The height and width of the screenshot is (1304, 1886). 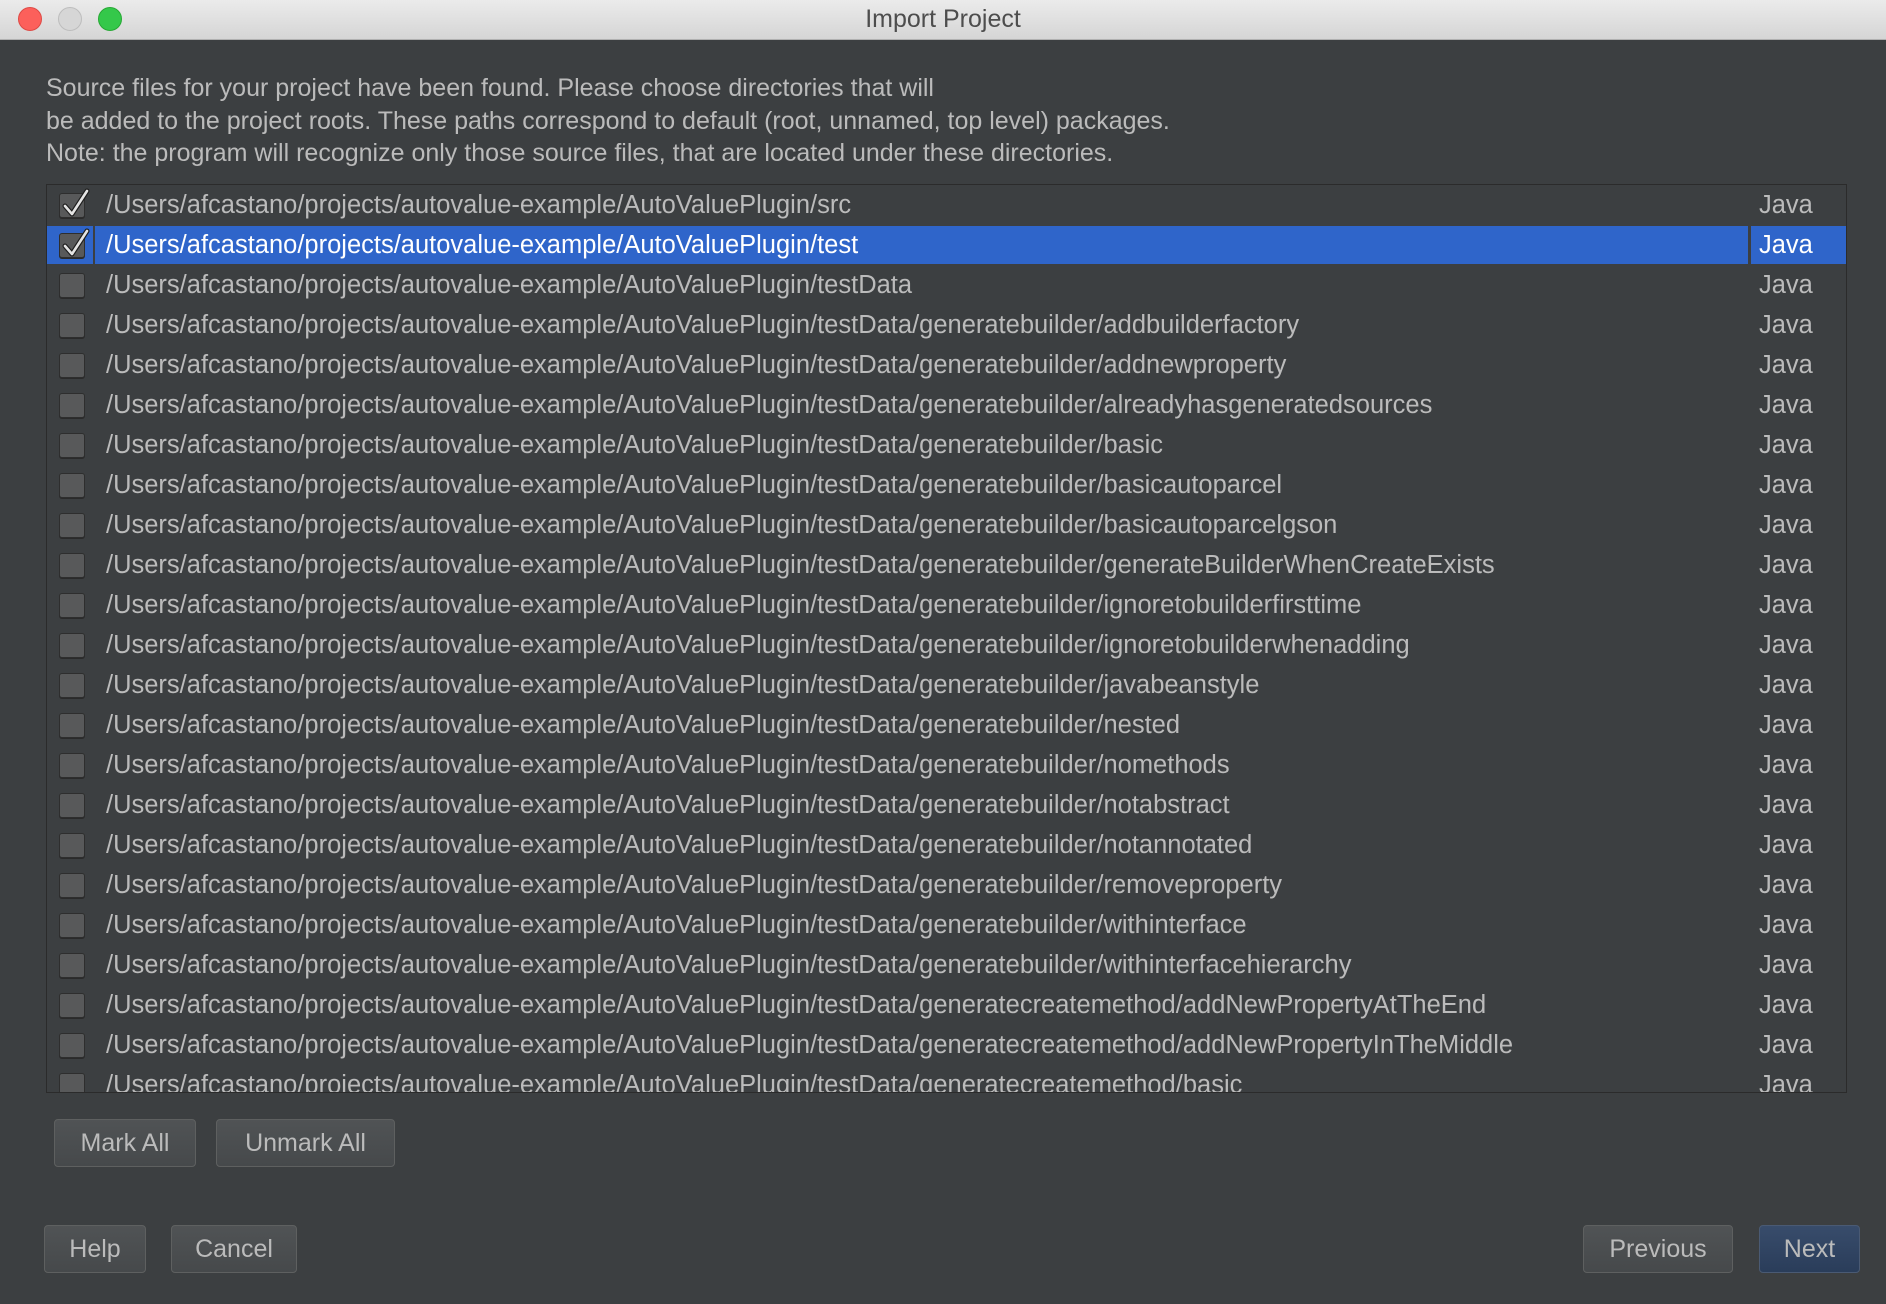 I want to click on previous-button: Previous, so click(x=1658, y=1249).